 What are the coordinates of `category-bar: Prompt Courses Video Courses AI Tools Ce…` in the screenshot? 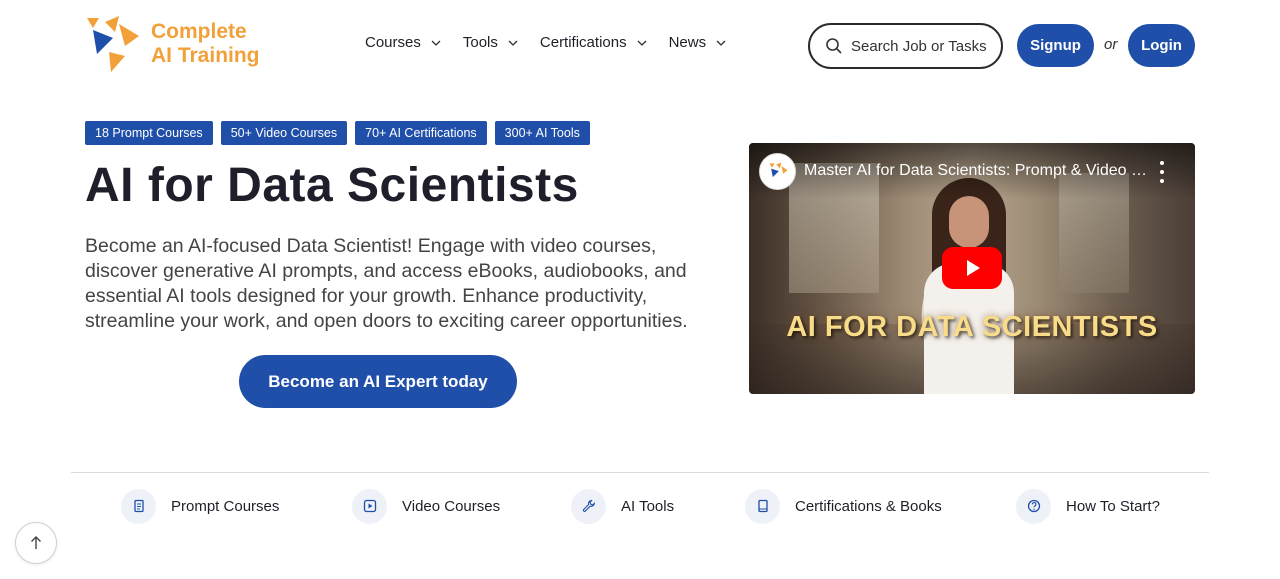 It's located at (640, 506).